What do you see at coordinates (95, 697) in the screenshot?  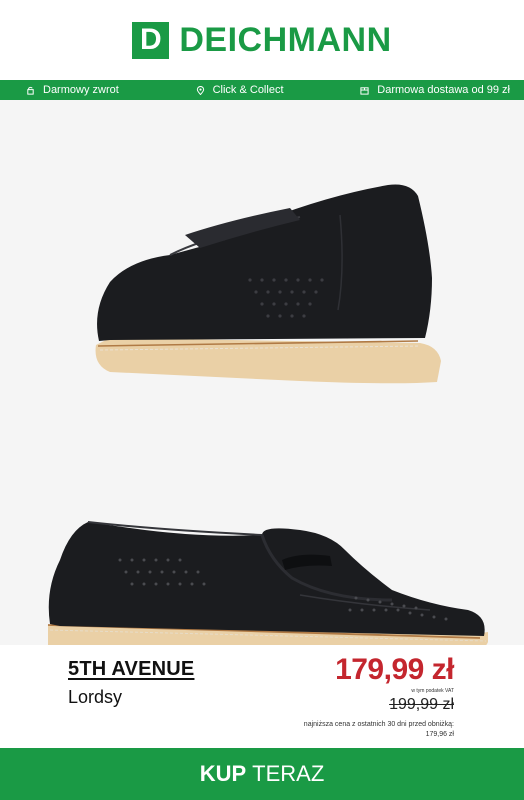 I see `product-name: Lordsy` at bounding box center [95, 697].